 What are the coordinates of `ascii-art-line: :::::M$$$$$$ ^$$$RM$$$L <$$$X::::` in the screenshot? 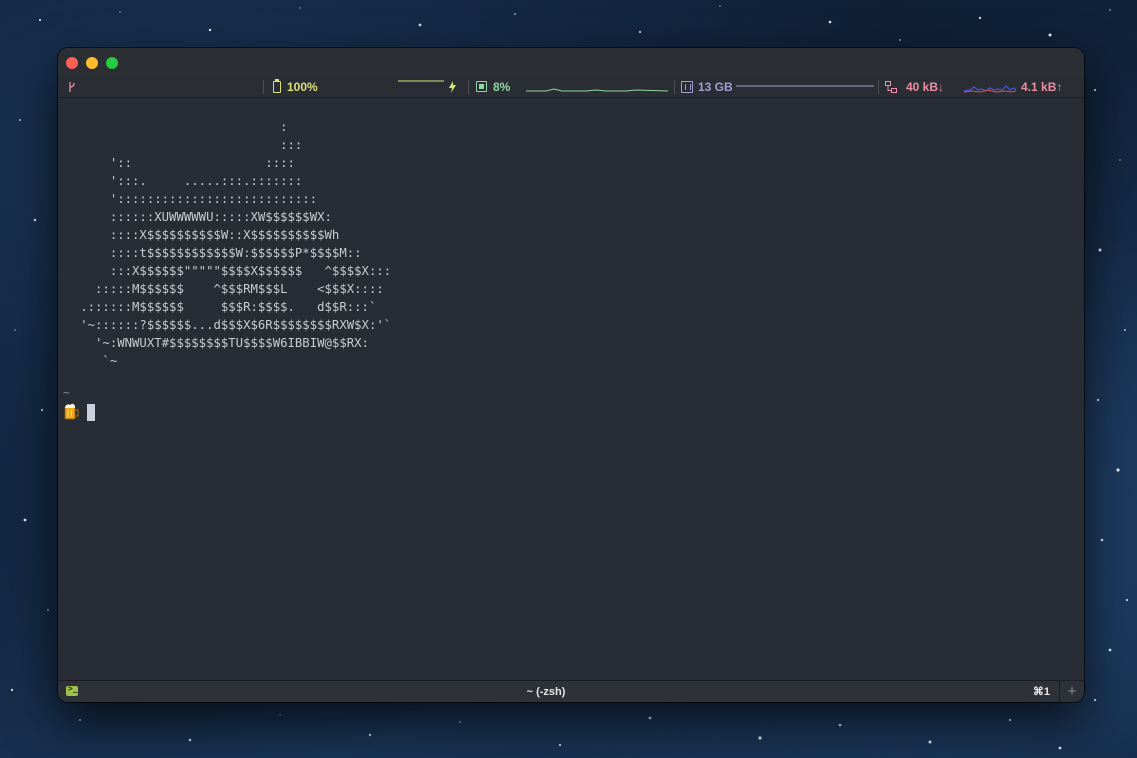 It's located at (221, 289).